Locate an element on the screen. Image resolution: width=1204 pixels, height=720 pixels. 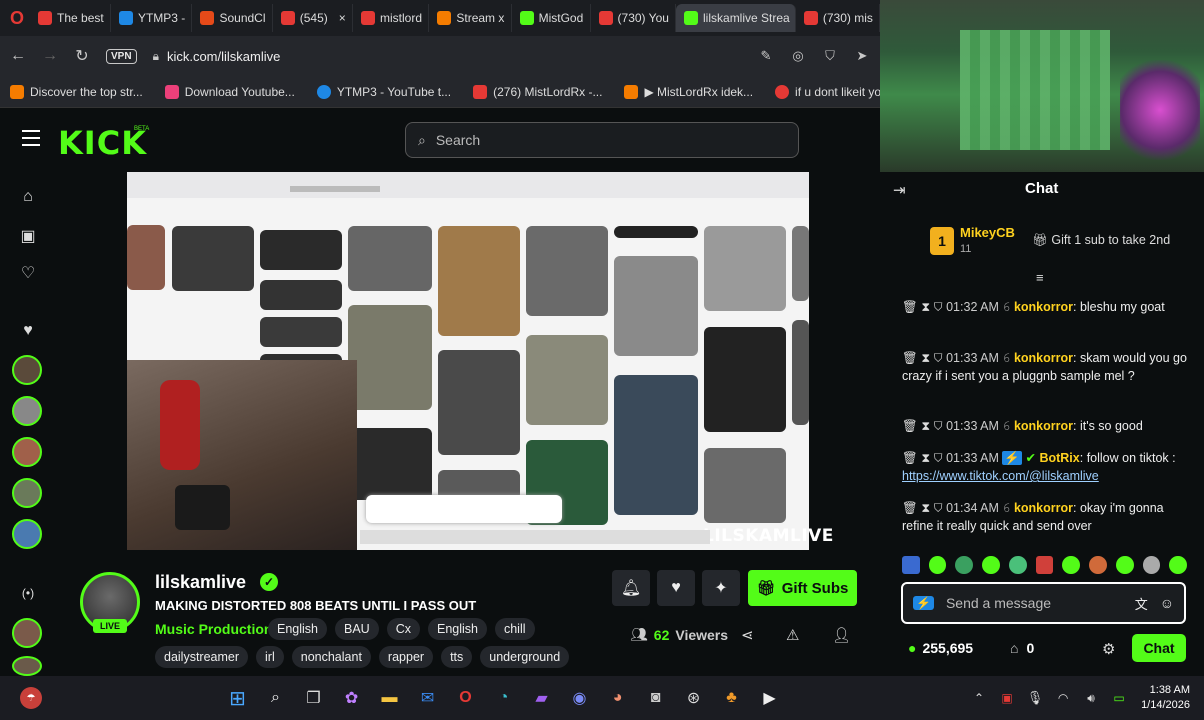
search-icon: ⌕ is located at coordinates (276, 698).